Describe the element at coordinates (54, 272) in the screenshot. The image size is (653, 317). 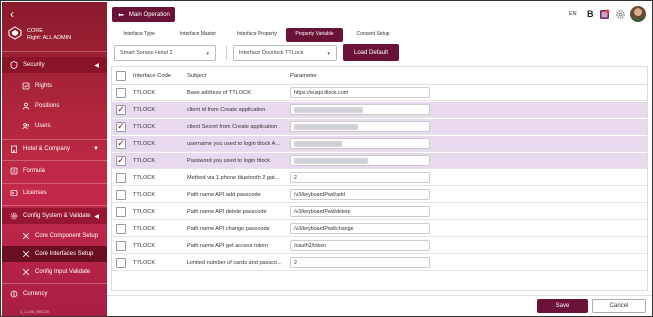
I see `sidebar-item-config-input-validate: Config Input Validate` at that location.